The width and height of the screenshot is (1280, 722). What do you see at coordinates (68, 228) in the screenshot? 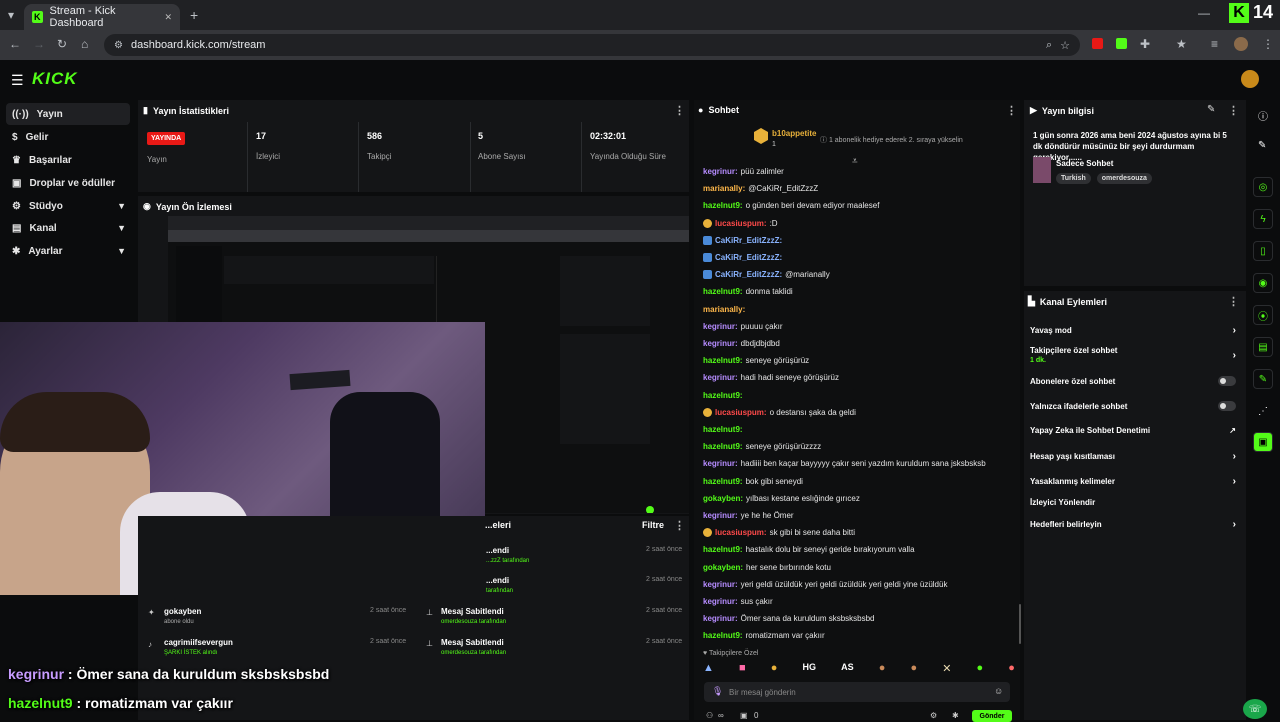
I see `sidebar-item-kanal: ▤ Kanal ▼` at bounding box center [68, 228].